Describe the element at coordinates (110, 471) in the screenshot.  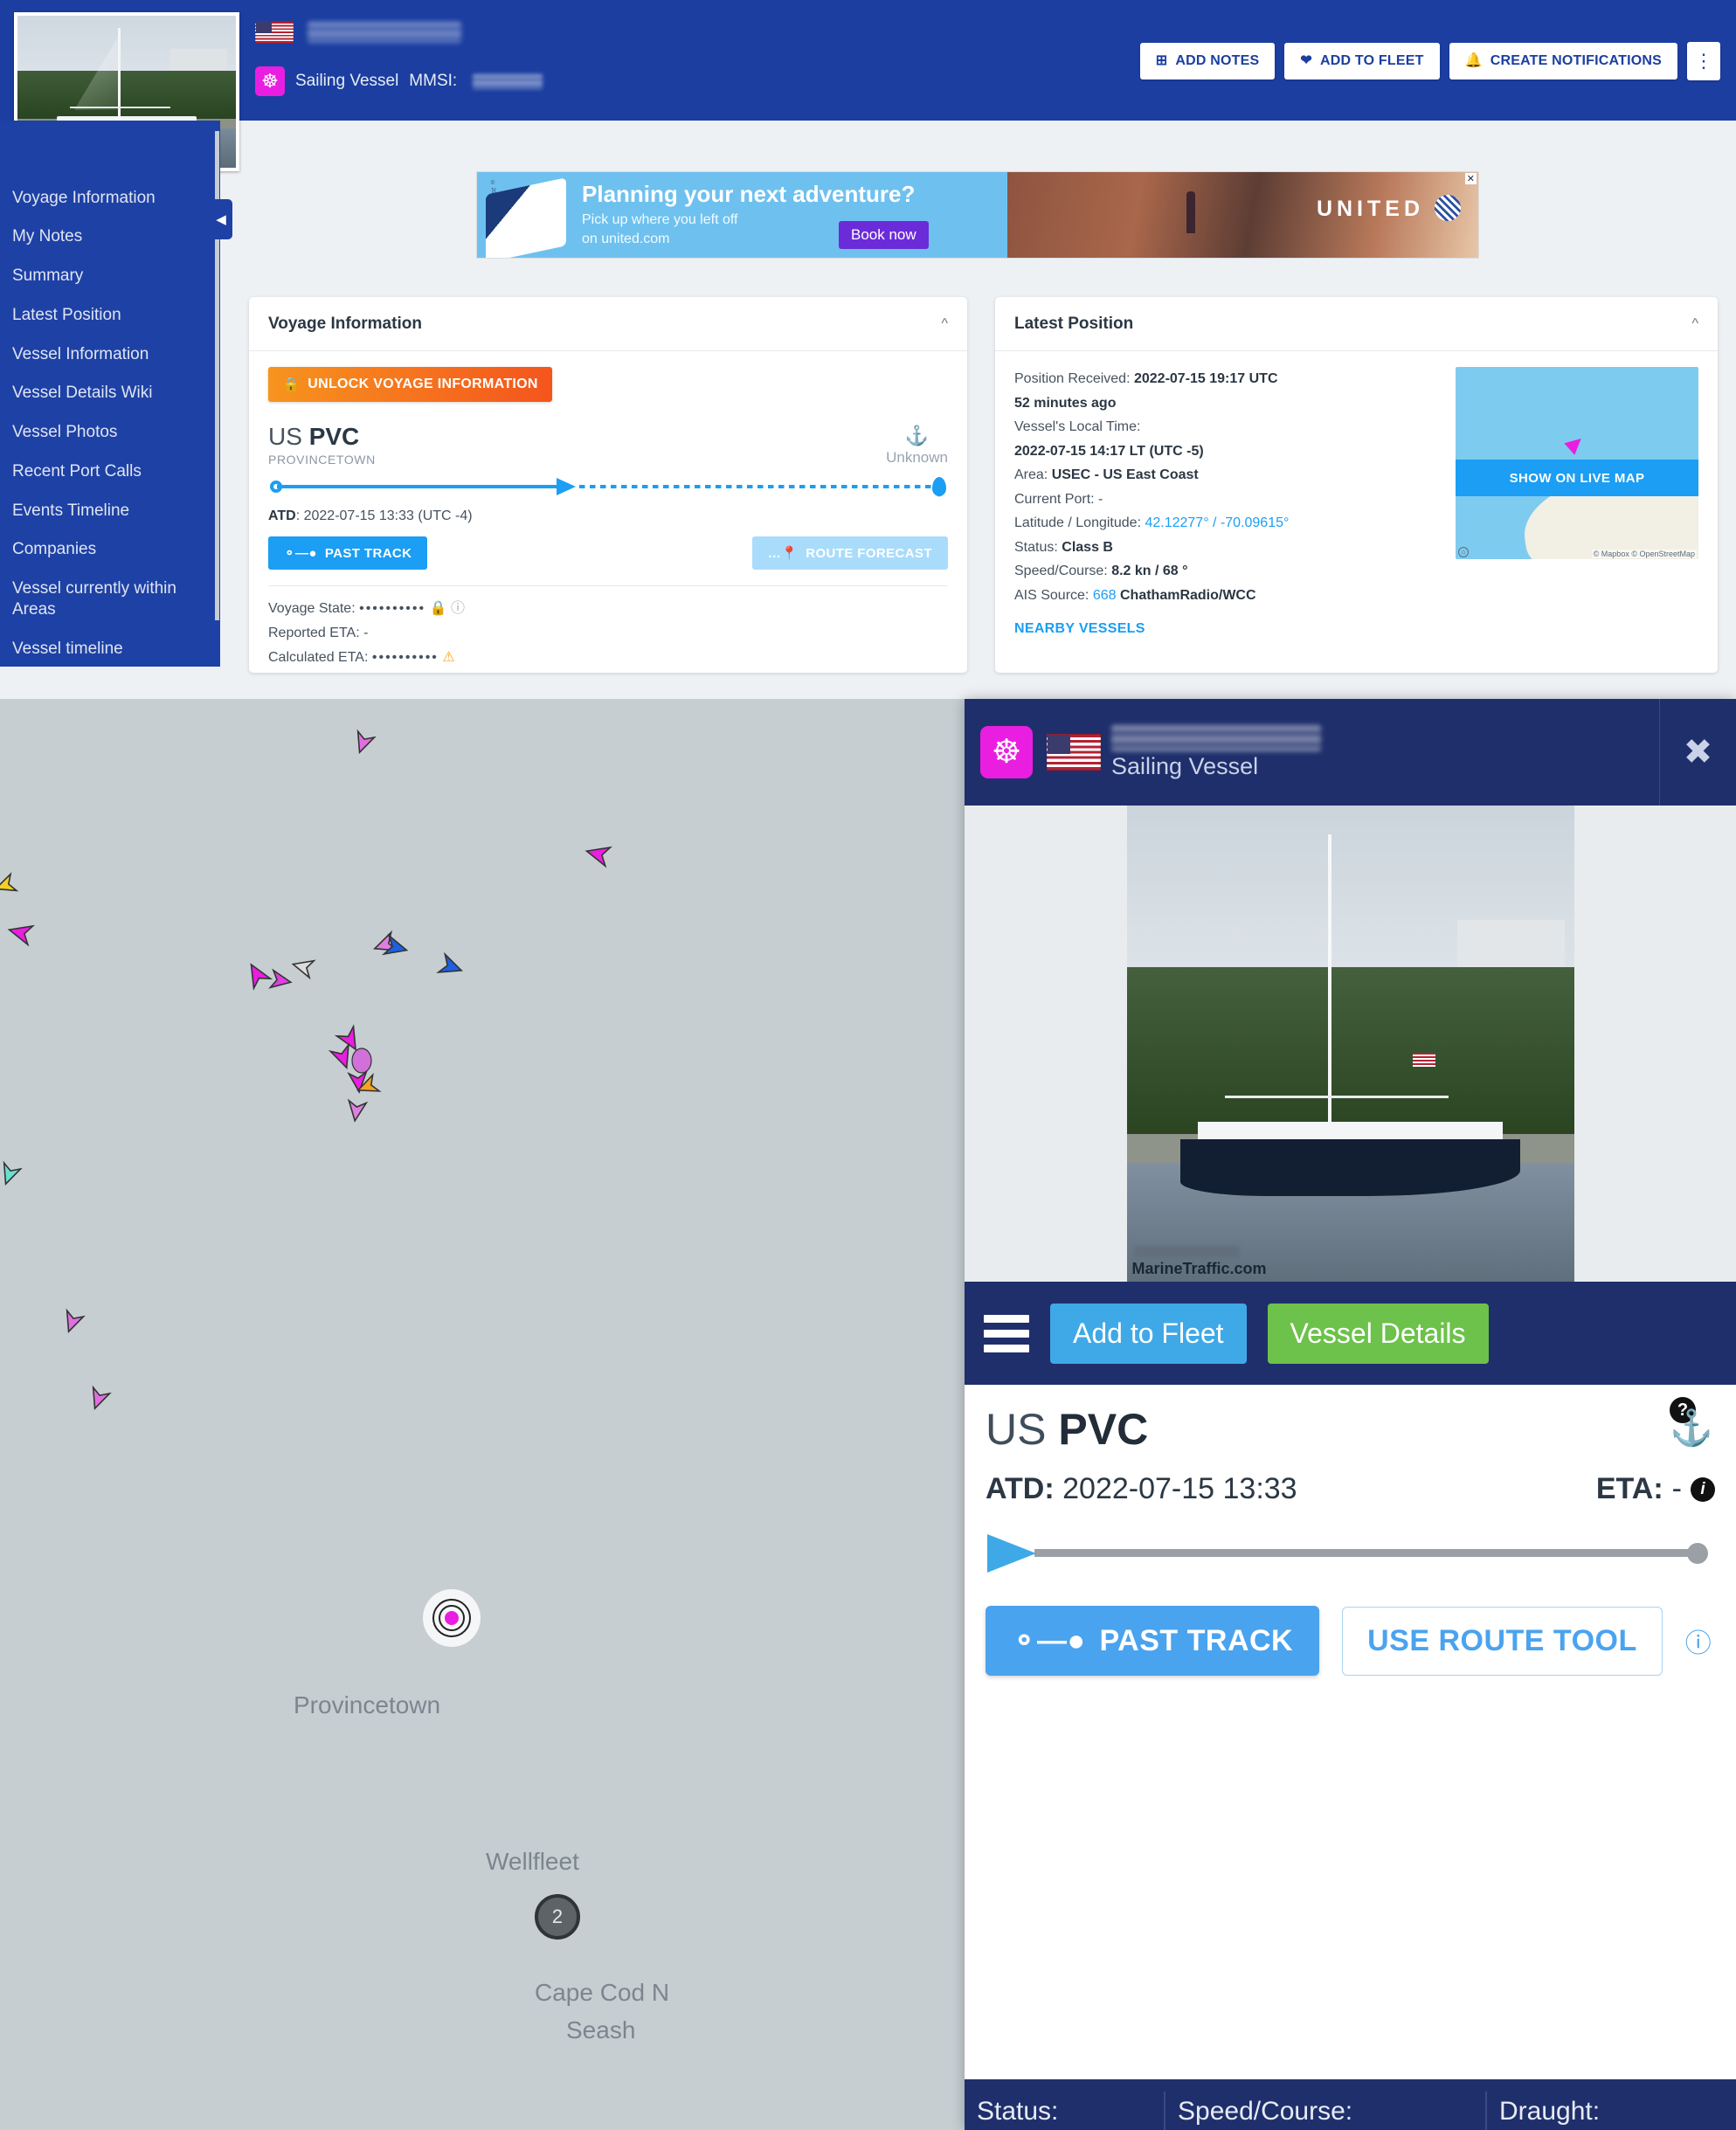
I see `sidebar-item-recent-port-calls: Recent Port Calls` at that location.